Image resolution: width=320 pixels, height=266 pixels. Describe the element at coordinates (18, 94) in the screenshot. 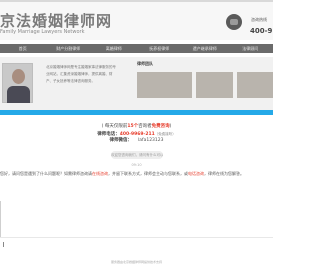

I see `lawyer-photo-body` at that location.